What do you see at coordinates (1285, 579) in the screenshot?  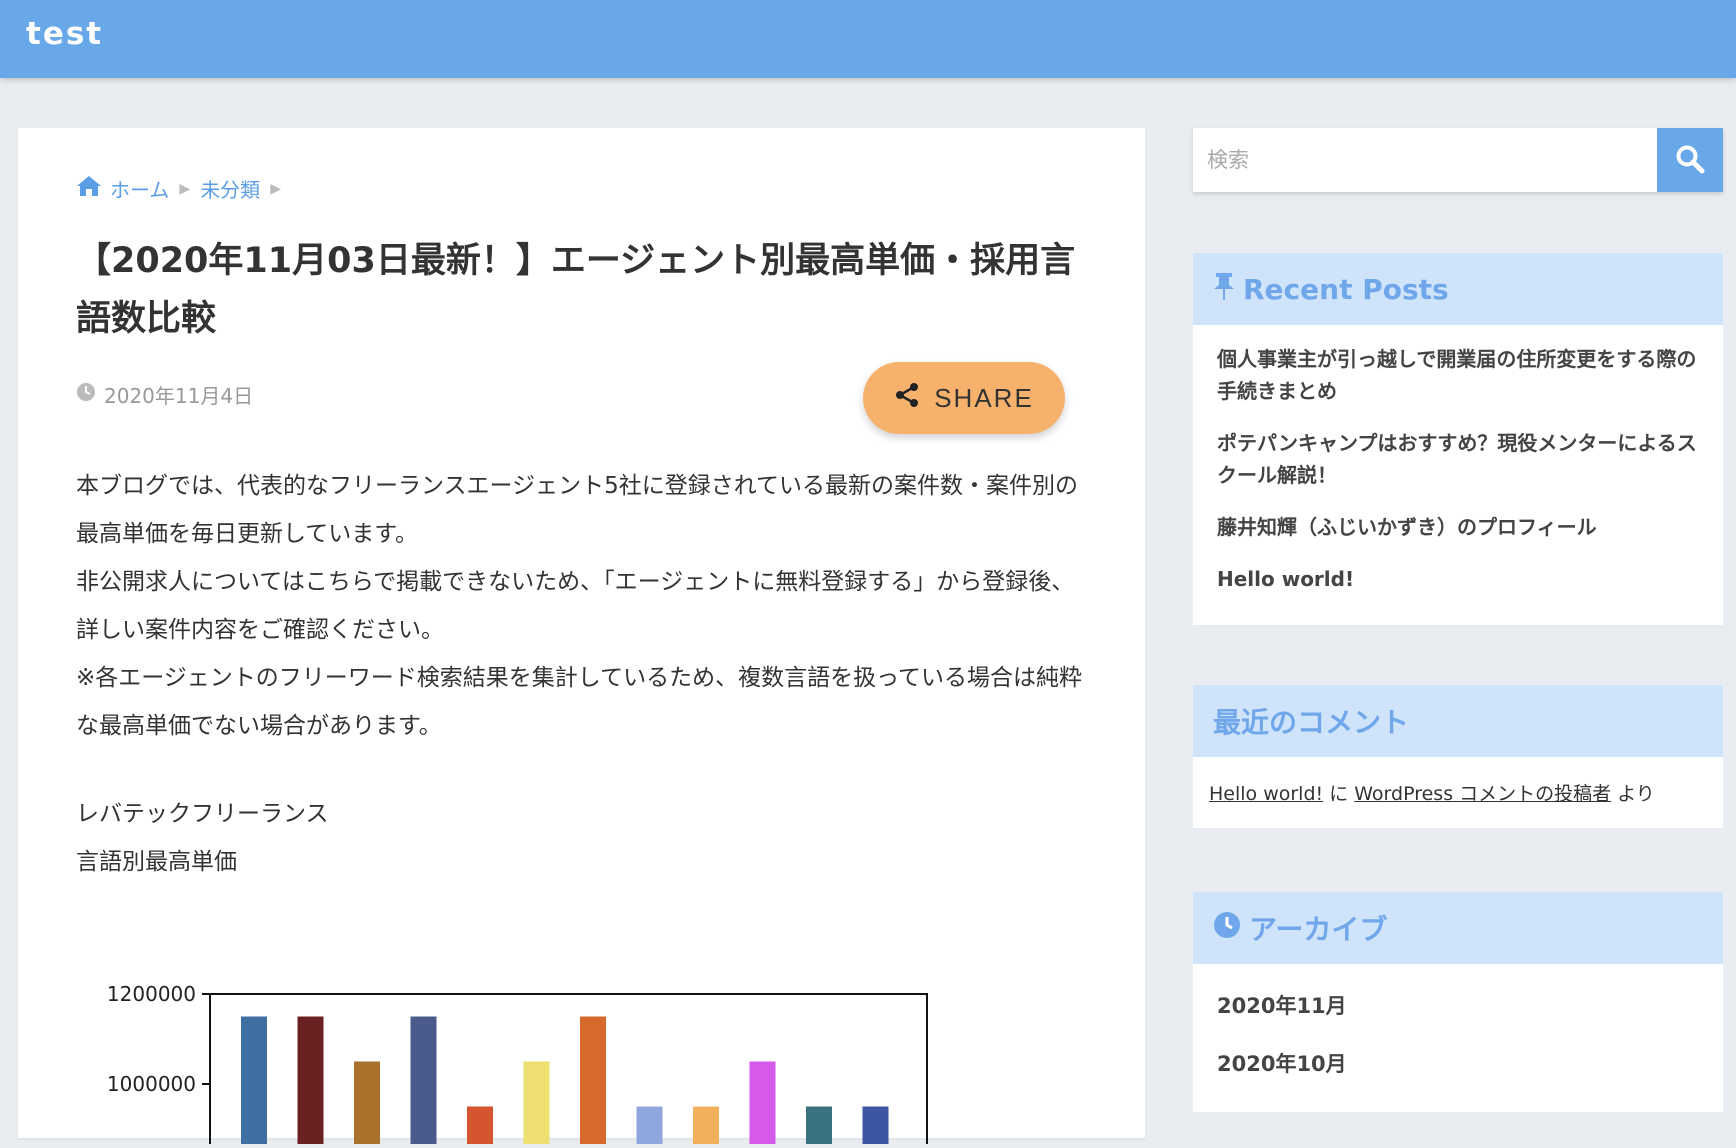 I see `recent-post-link: Hello world!` at bounding box center [1285, 579].